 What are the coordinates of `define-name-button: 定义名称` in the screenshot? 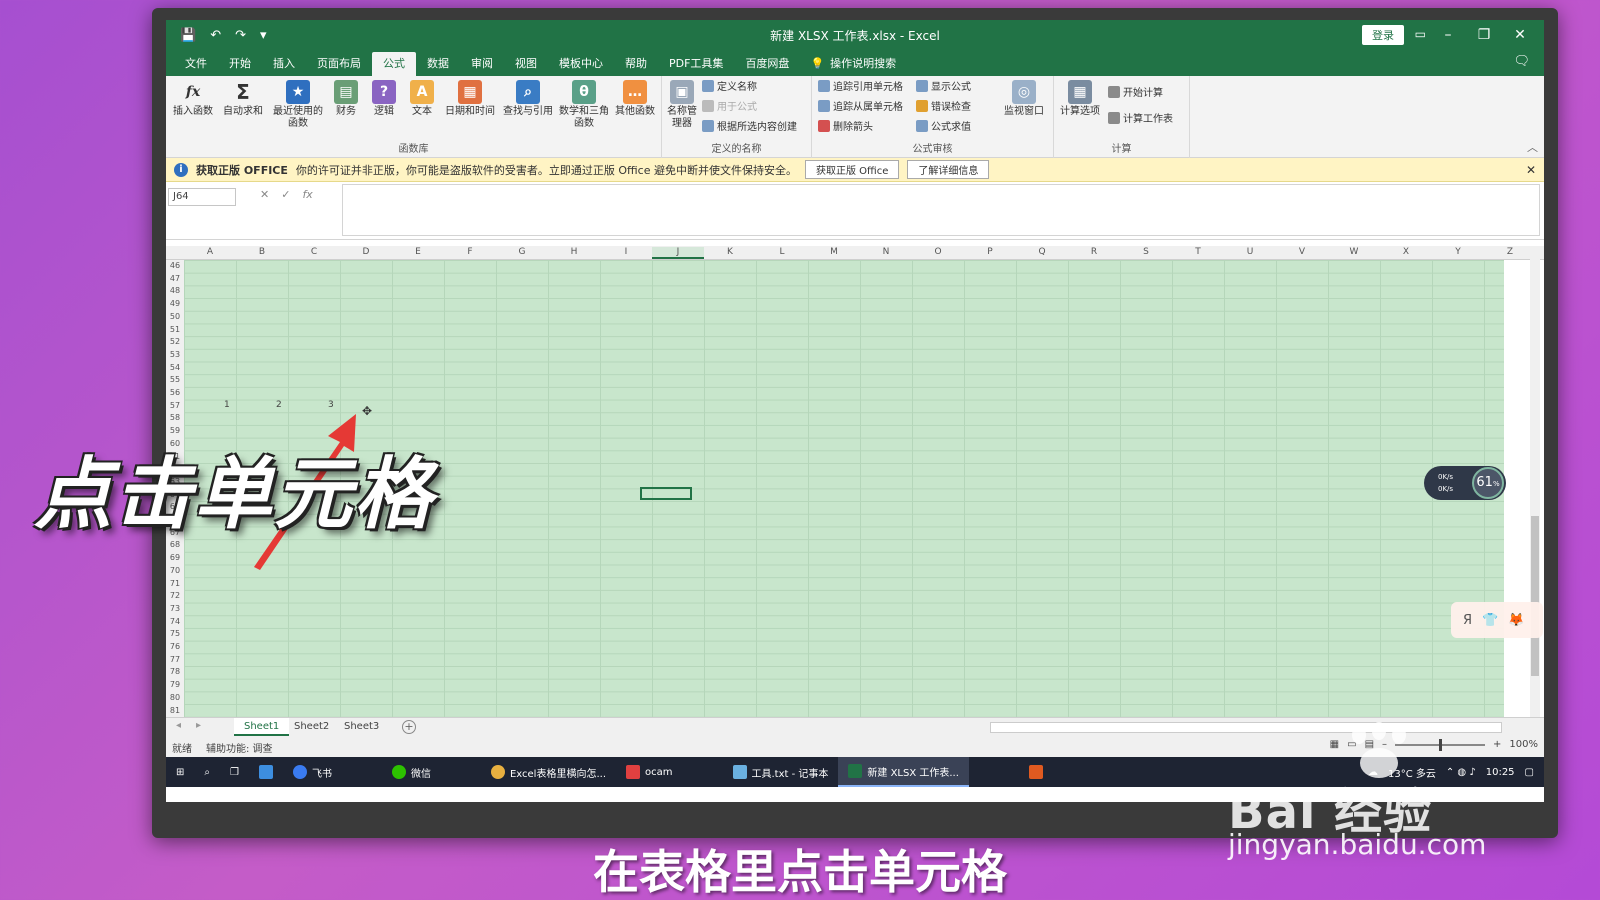 It's located at (729, 88).